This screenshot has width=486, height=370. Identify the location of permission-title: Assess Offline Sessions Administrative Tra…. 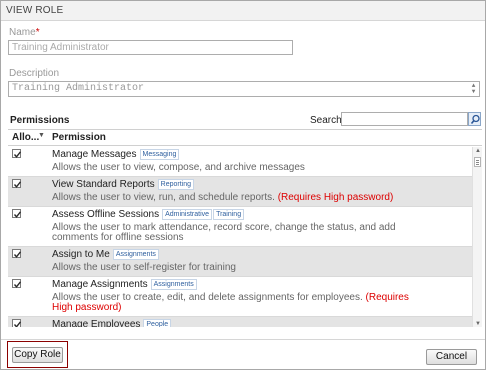
(148, 214).